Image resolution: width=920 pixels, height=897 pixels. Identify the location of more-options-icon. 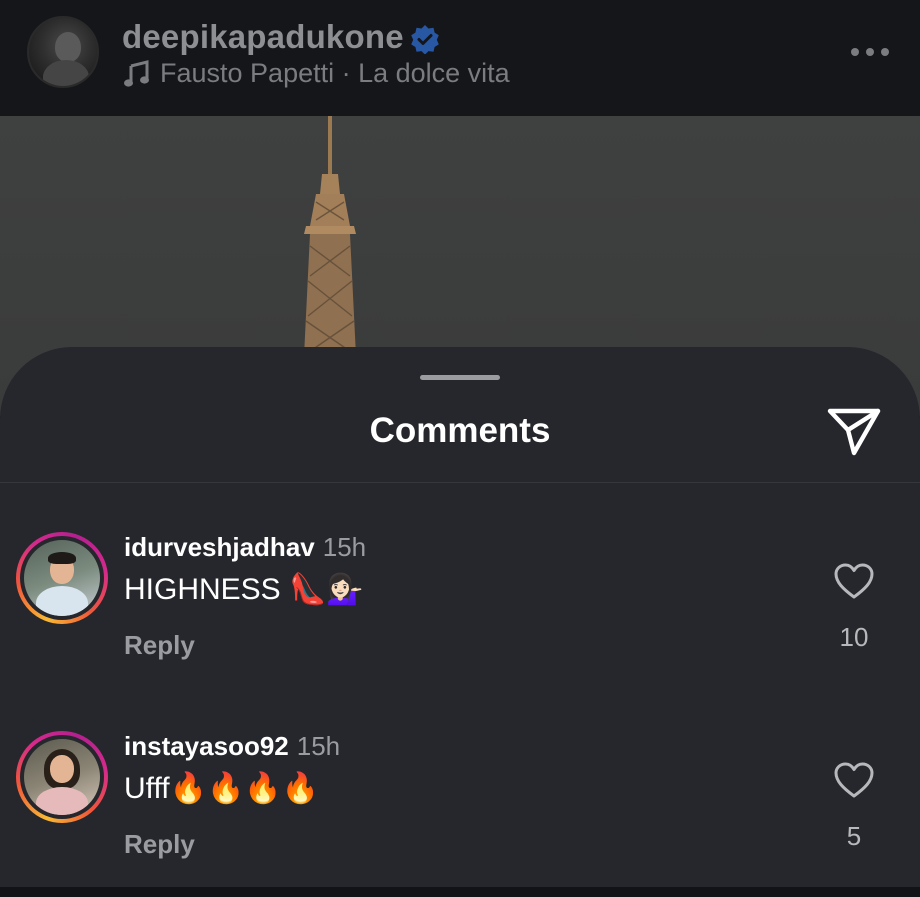
(870, 52).